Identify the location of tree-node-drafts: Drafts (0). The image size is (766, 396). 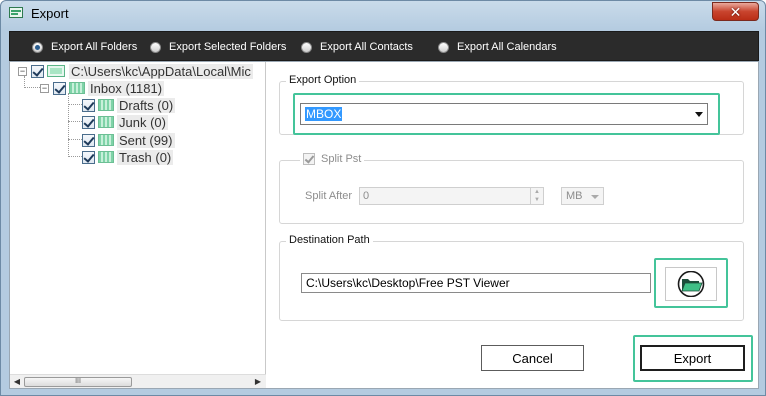
(129, 105).